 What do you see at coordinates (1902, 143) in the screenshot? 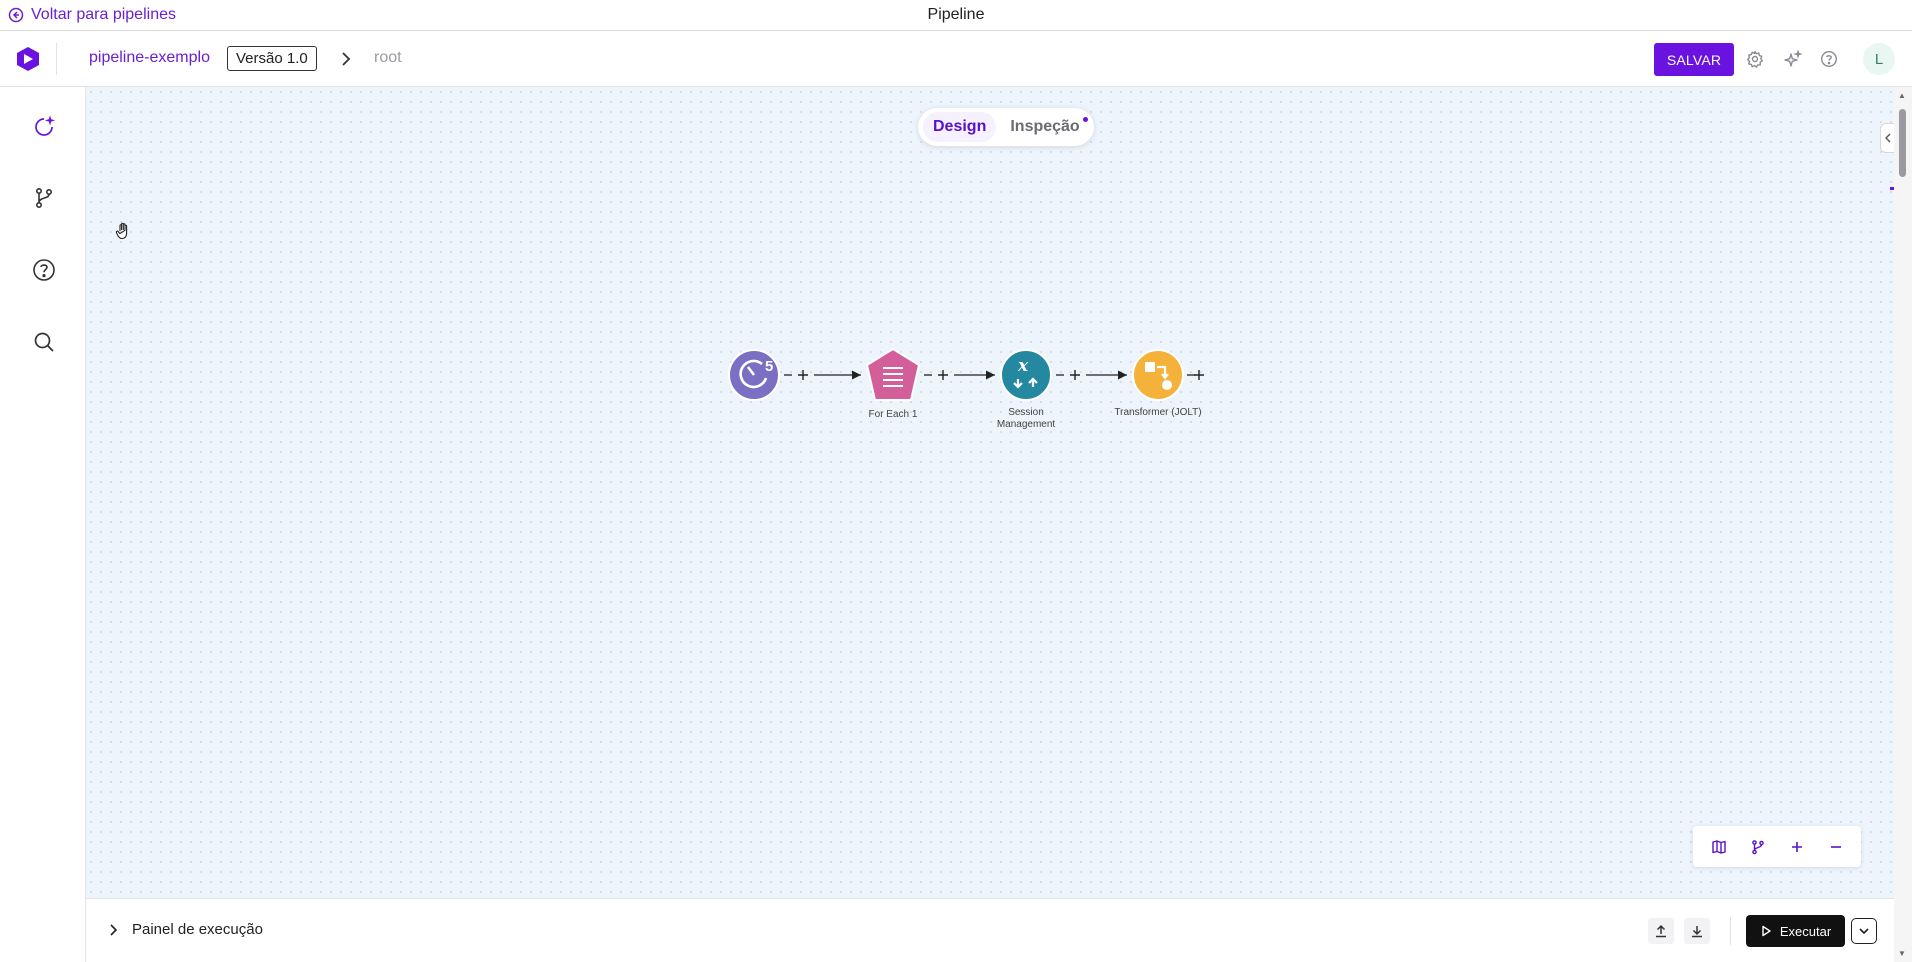
I see `scrollbar-thumb` at bounding box center [1902, 143].